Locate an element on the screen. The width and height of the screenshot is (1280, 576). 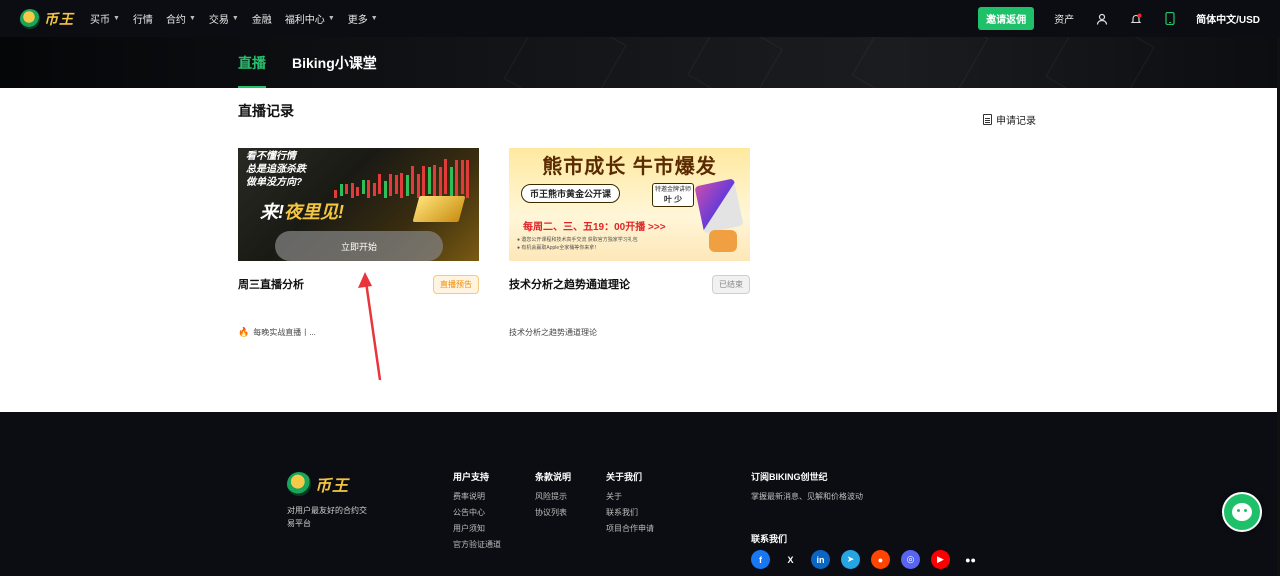
page-title: 直播记录 is located at coordinates (266, 111).